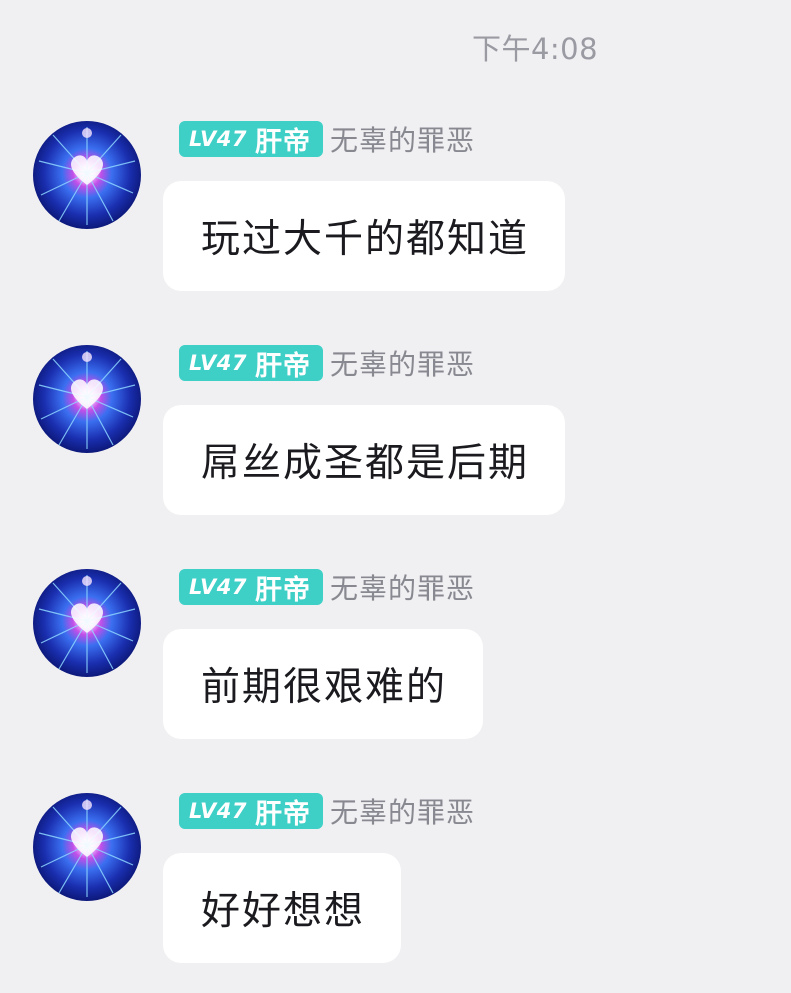  I want to click on message-bubble: 前期很艰难的, so click(323, 684).